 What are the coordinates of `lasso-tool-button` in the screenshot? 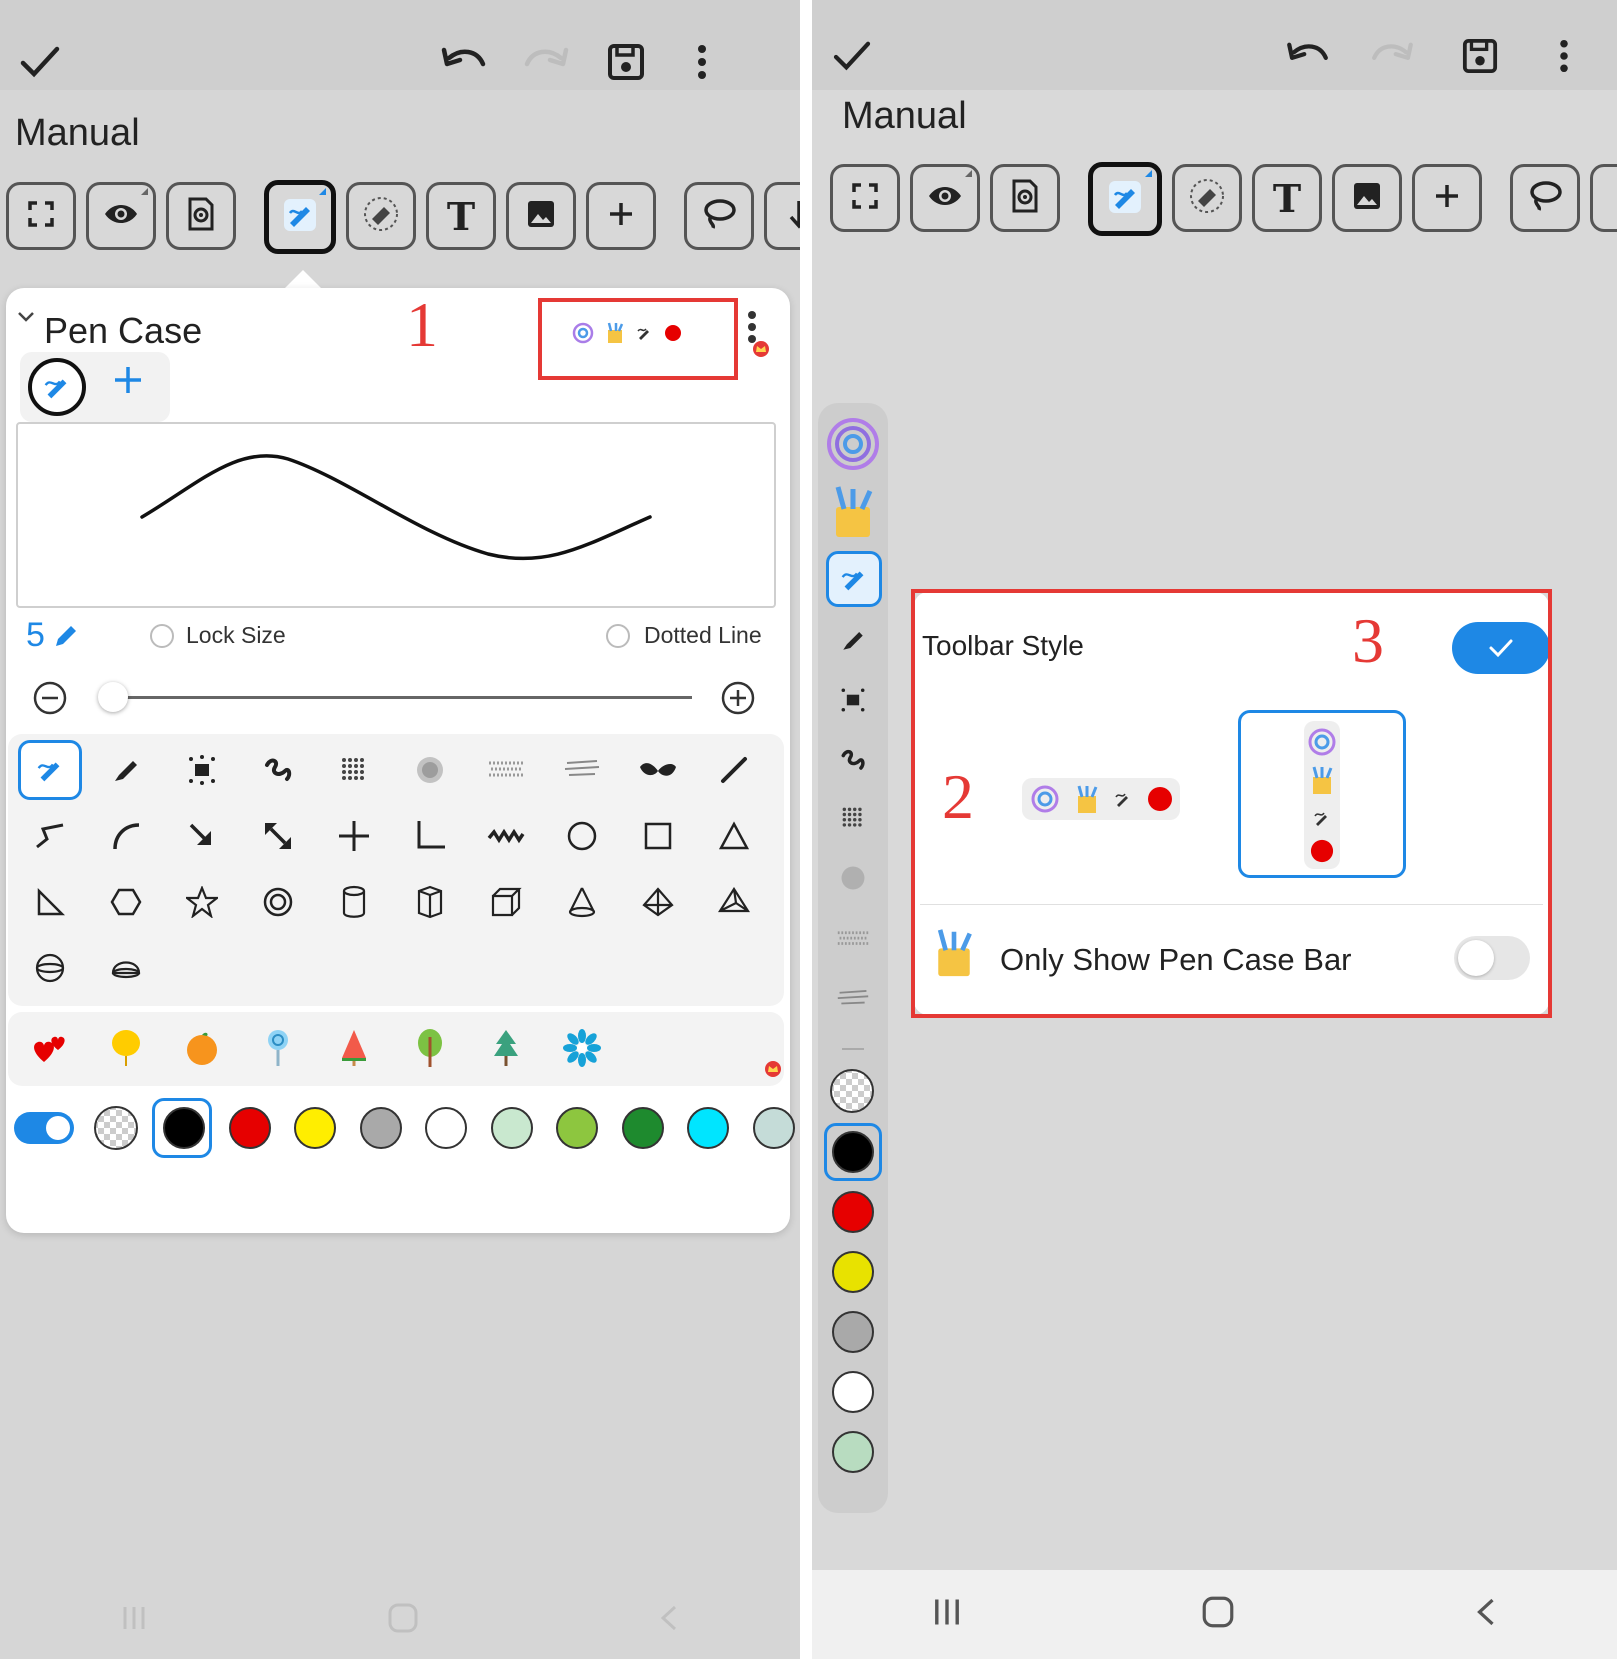 It's located at (719, 216).